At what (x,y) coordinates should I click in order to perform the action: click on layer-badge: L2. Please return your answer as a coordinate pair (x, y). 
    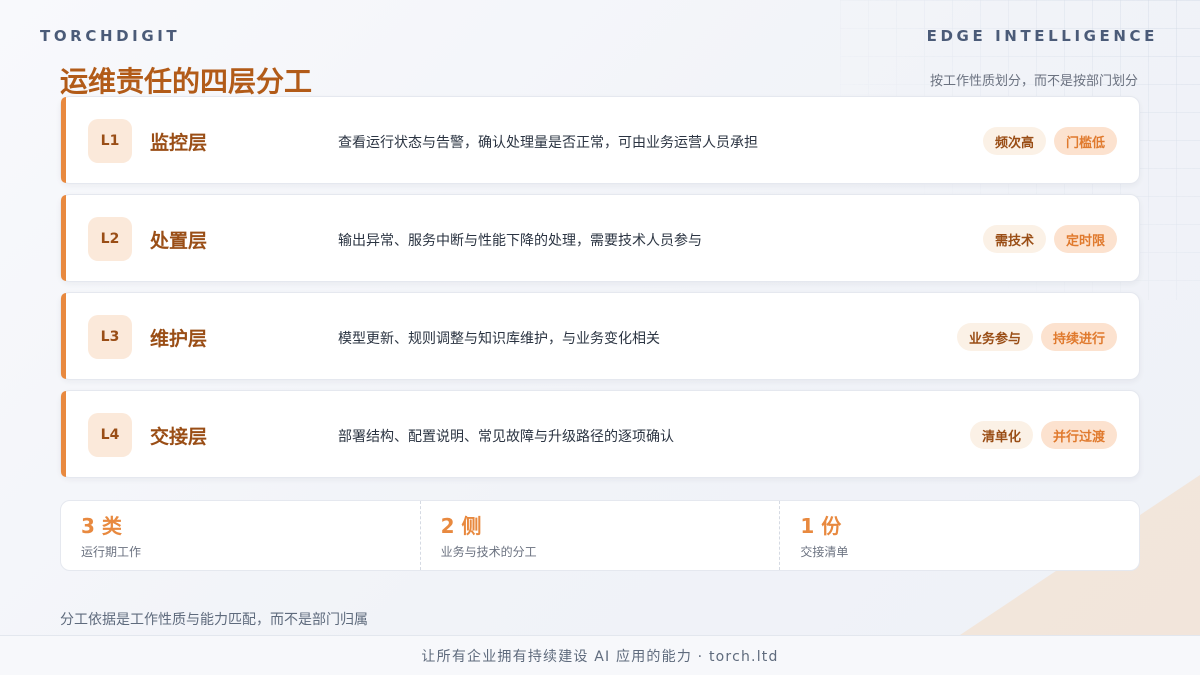
    Looking at the image, I should click on (110, 239).